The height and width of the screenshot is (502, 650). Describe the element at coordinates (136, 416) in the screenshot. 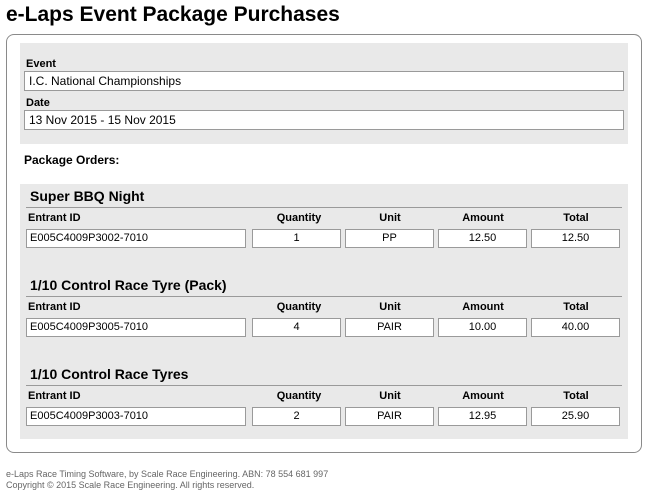

I see `entrant-id-field: E005C4009P3003-7010` at that location.